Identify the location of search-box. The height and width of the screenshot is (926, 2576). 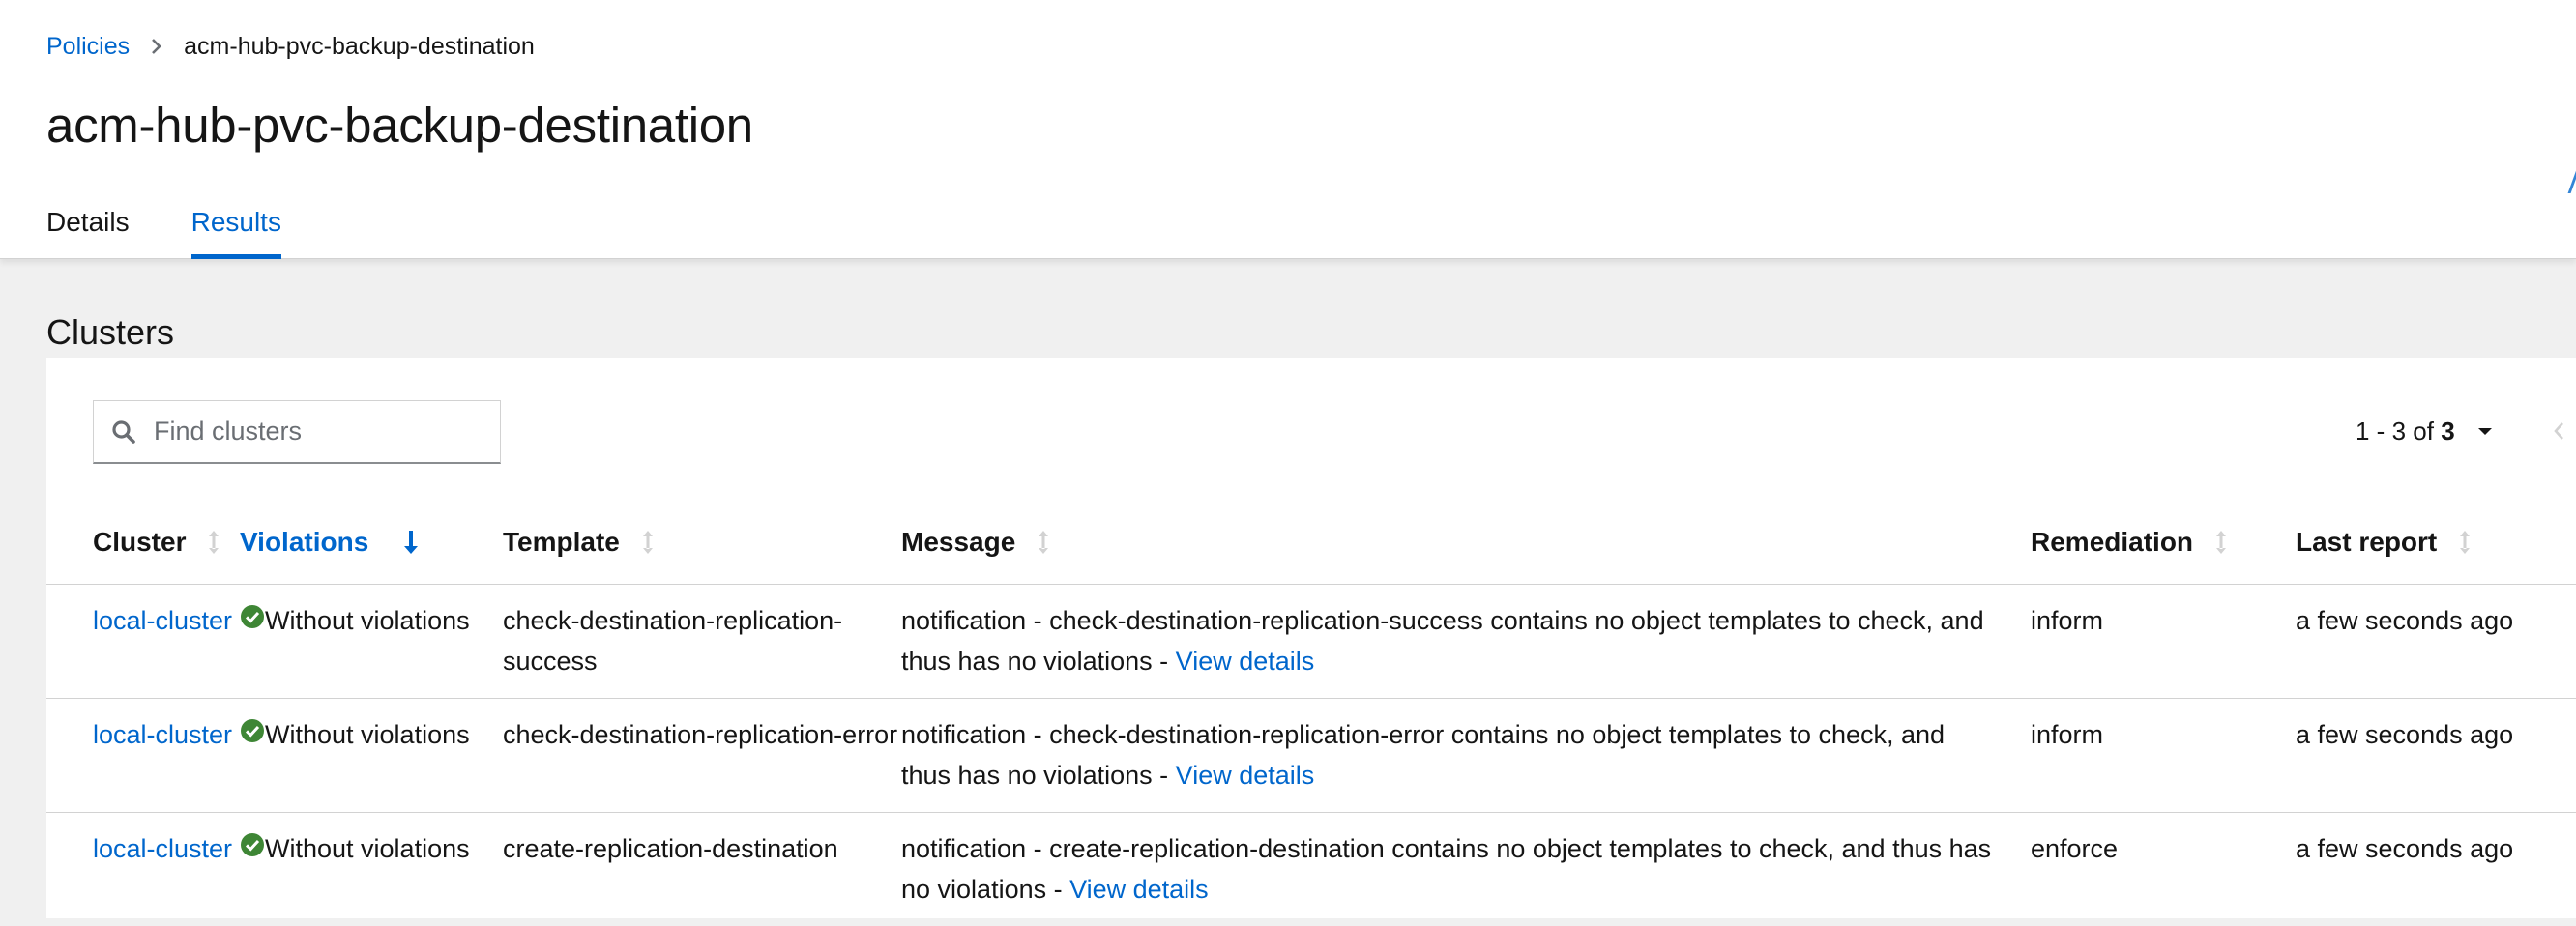
(297, 432).